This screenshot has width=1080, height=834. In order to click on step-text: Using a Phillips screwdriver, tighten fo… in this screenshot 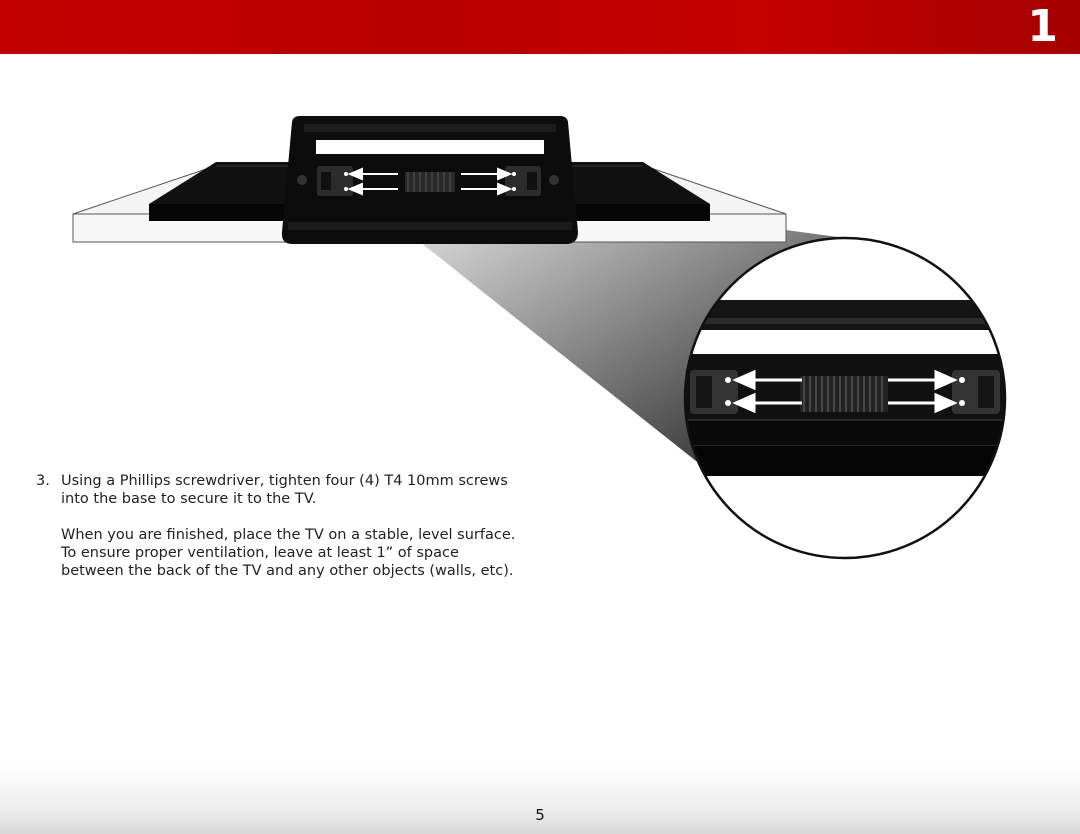, I will do `click(284, 490)`.